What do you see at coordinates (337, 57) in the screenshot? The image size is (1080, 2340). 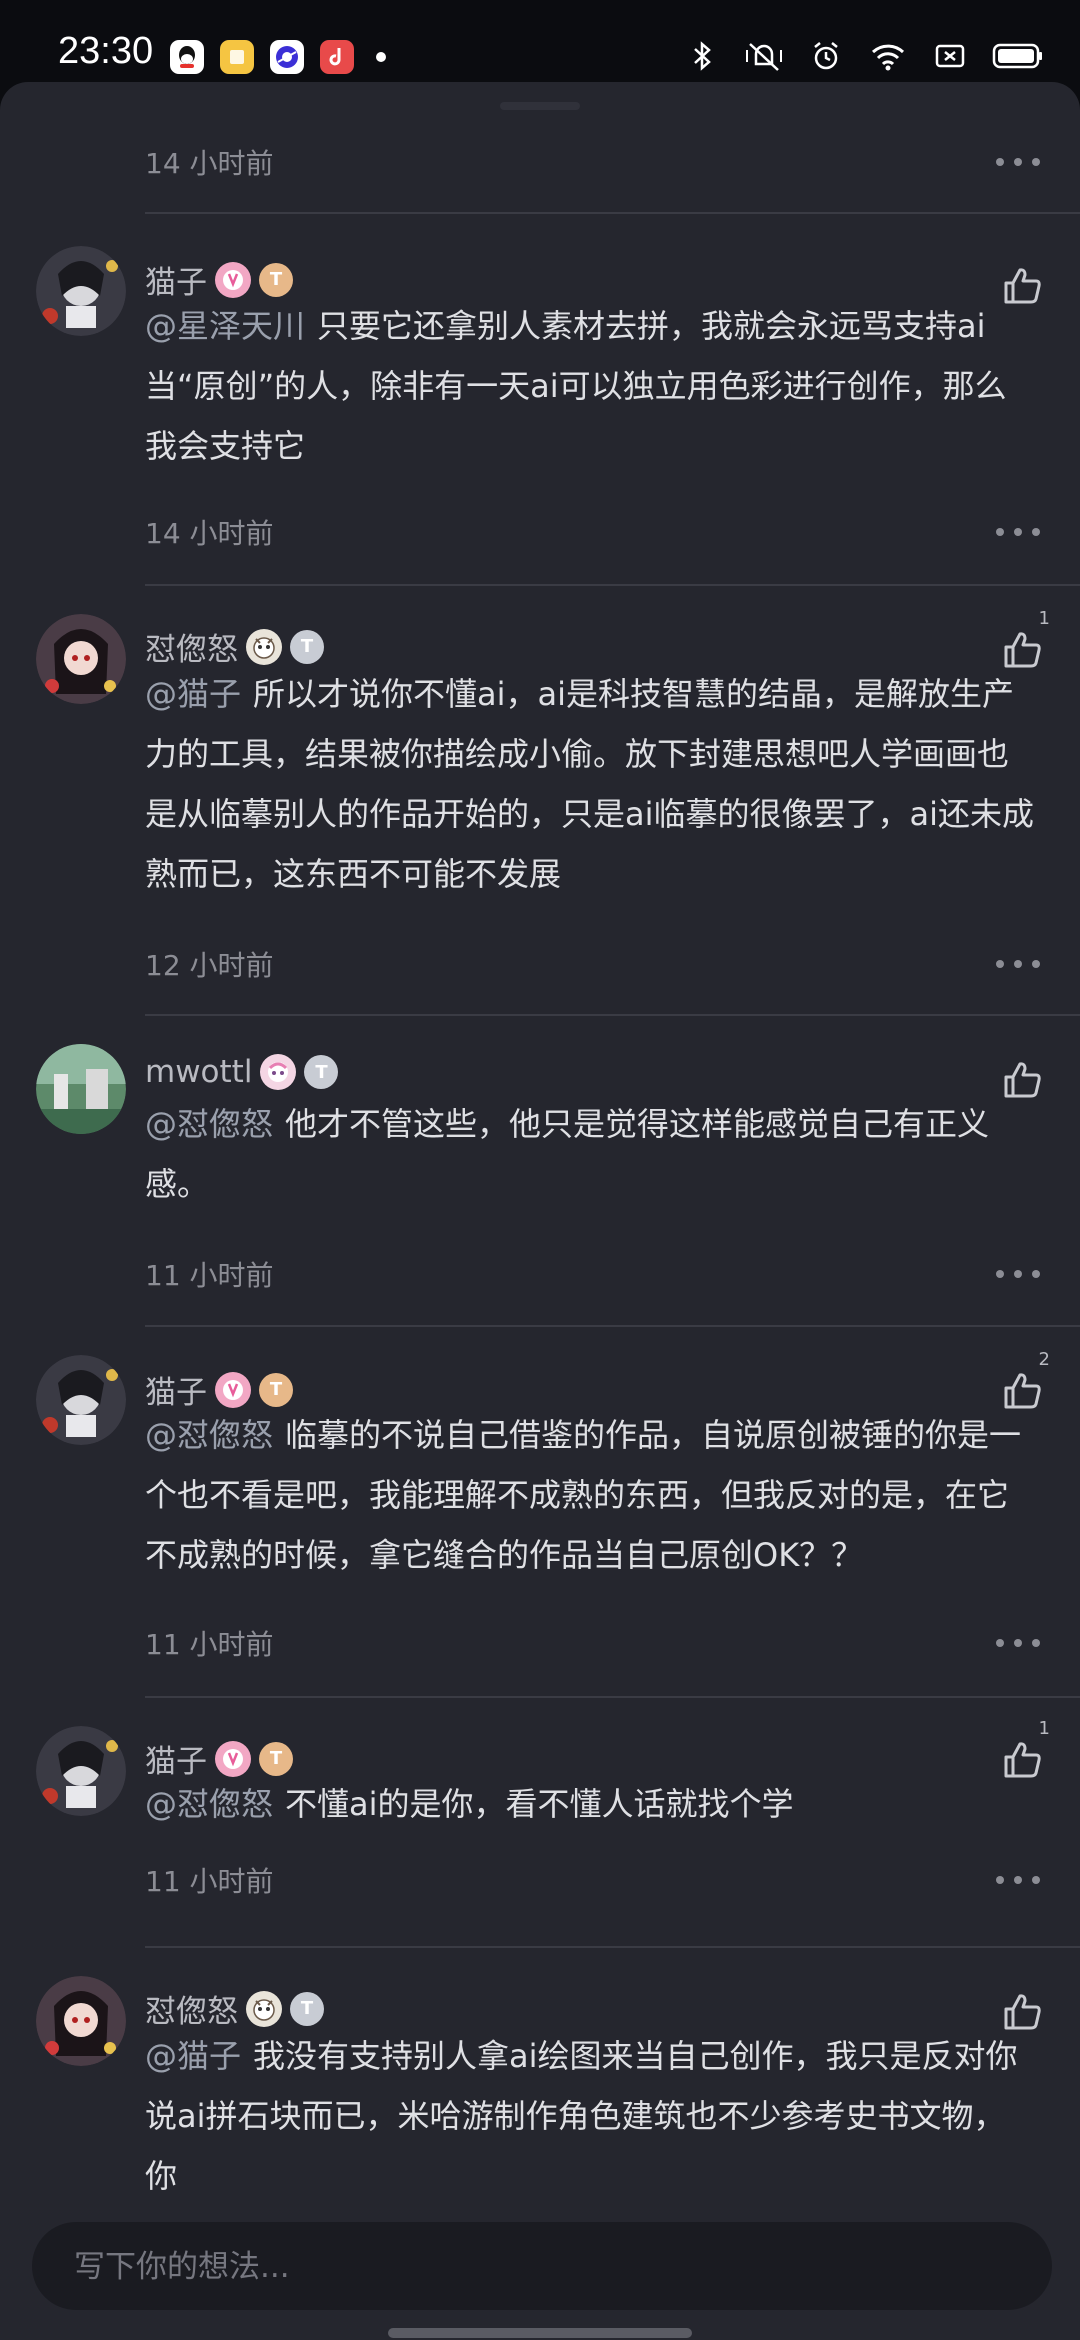 I see `music-icon` at bounding box center [337, 57].